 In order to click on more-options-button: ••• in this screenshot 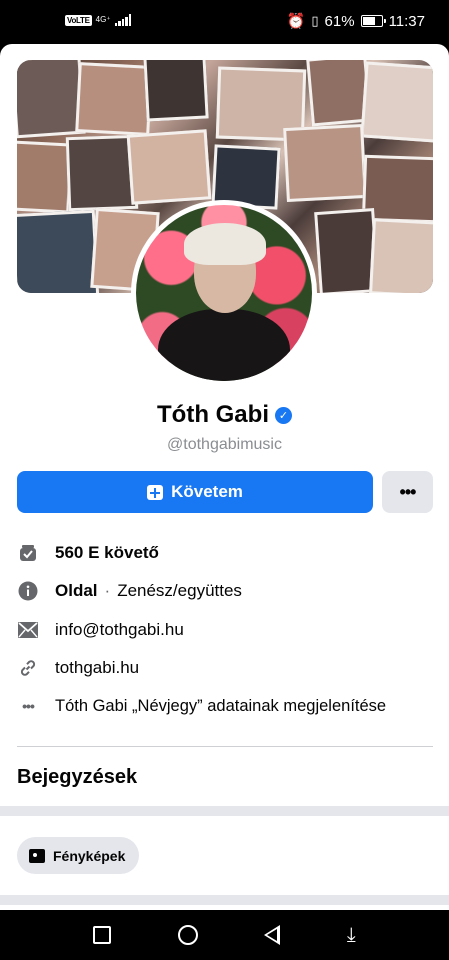, I will do `click(407, 492)`.